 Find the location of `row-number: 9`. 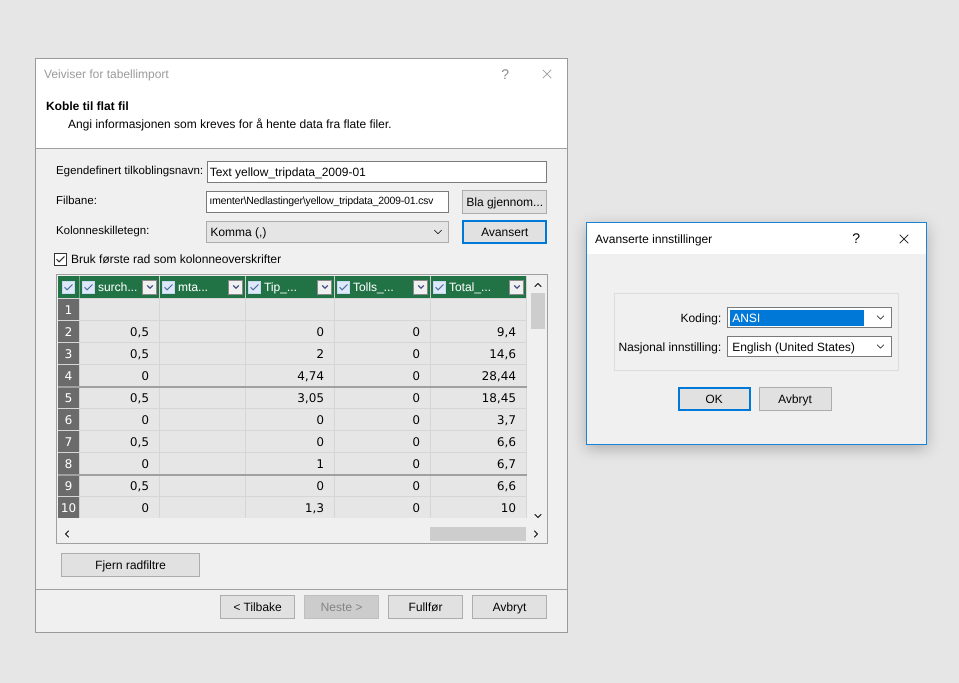

row-number: 9 is located at coordinates (69, 486).